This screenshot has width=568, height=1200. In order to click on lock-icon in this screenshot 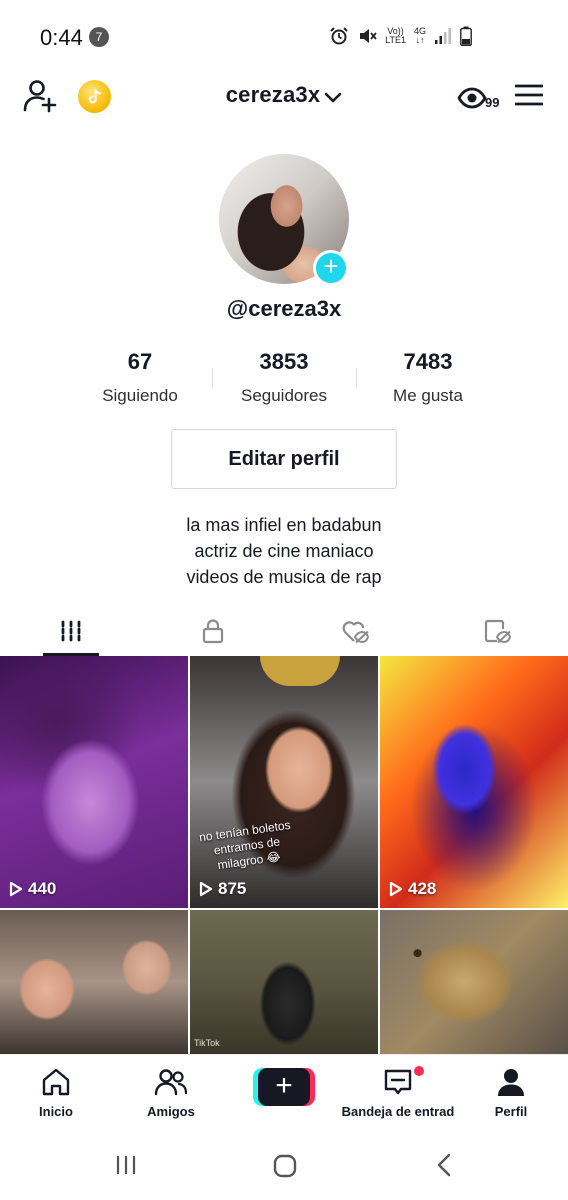, I will do `click(213, 631)`.